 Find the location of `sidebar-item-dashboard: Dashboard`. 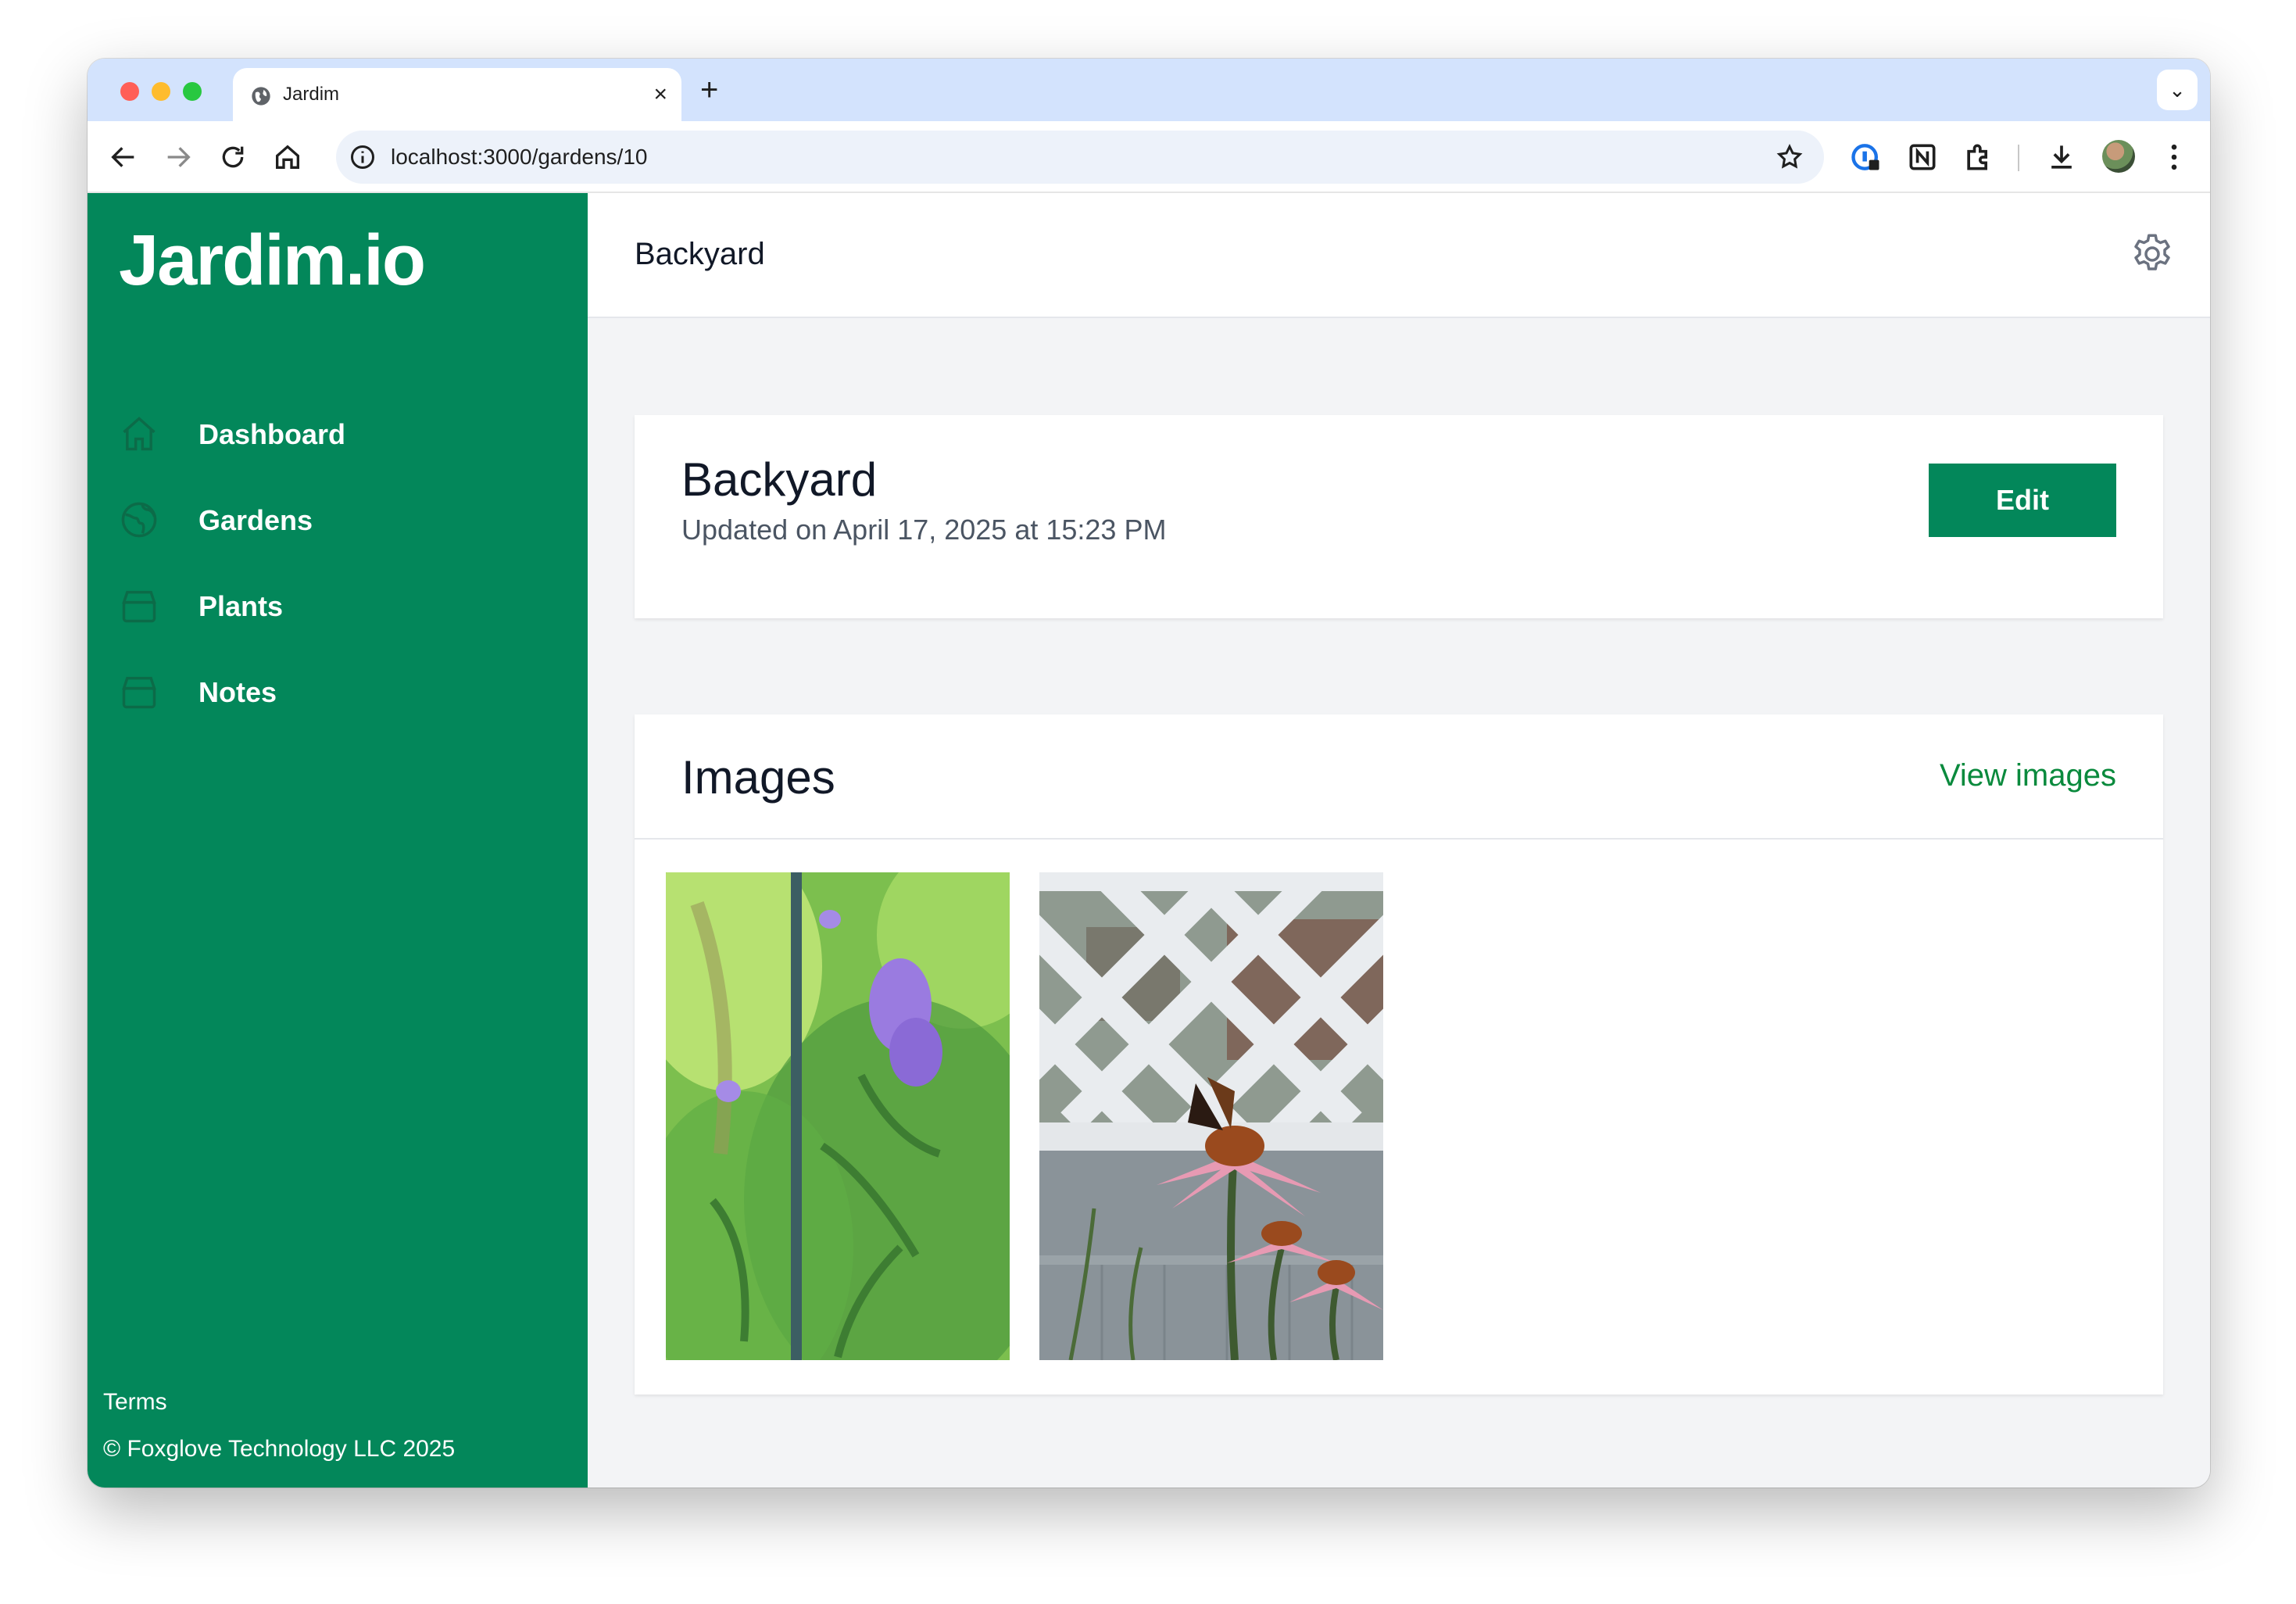

sidebar-item-dashboard: Dashboard is located at coordinates (338, 434).